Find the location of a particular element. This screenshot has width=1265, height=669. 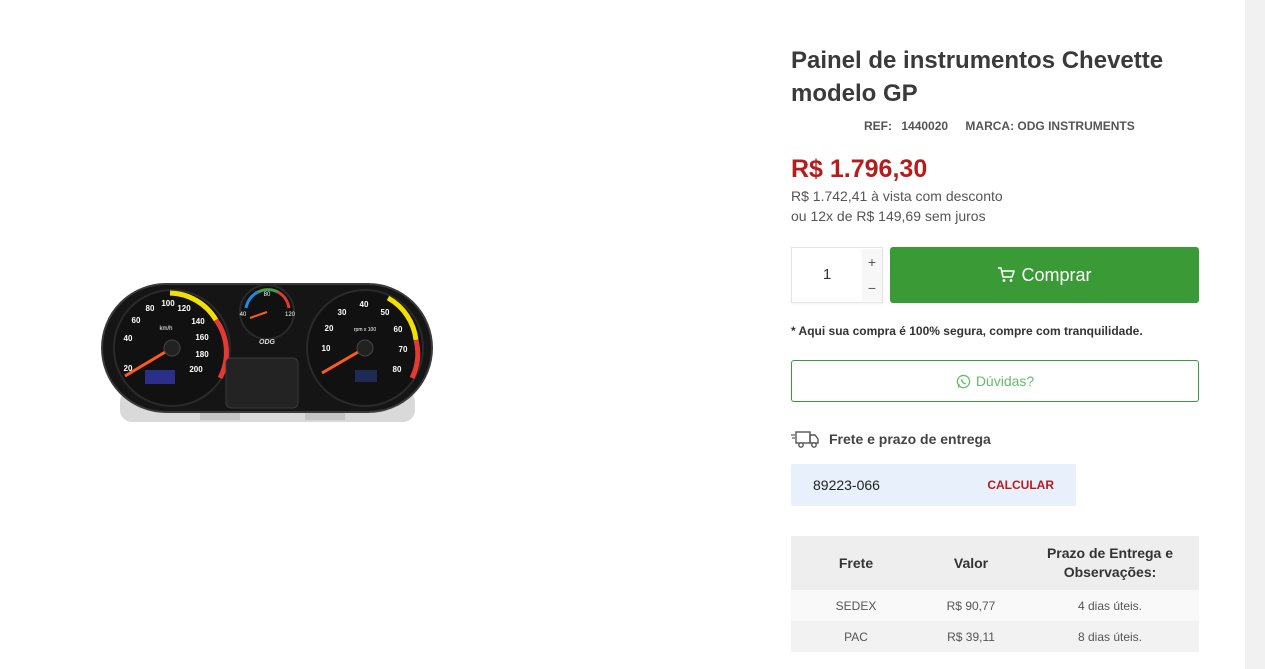

whatsapp-icon is located at coordinates (963, 381).